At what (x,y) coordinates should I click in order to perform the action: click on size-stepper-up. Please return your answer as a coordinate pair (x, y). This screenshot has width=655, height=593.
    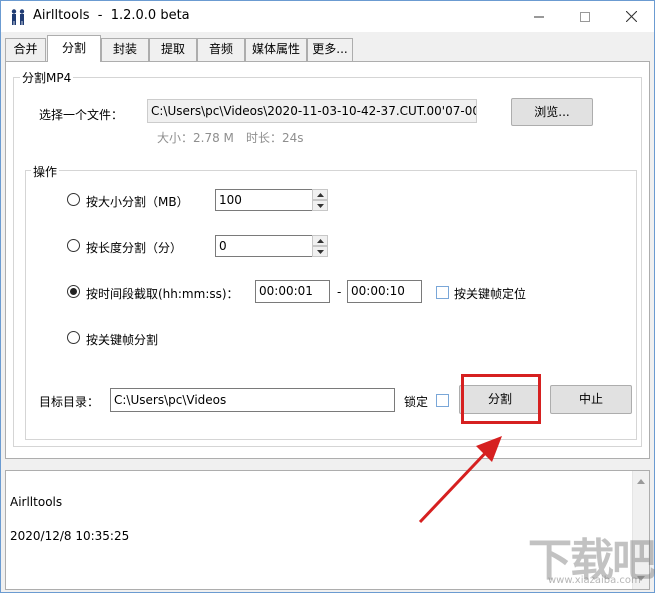
    Looking at the image, I should click on (320, 194).